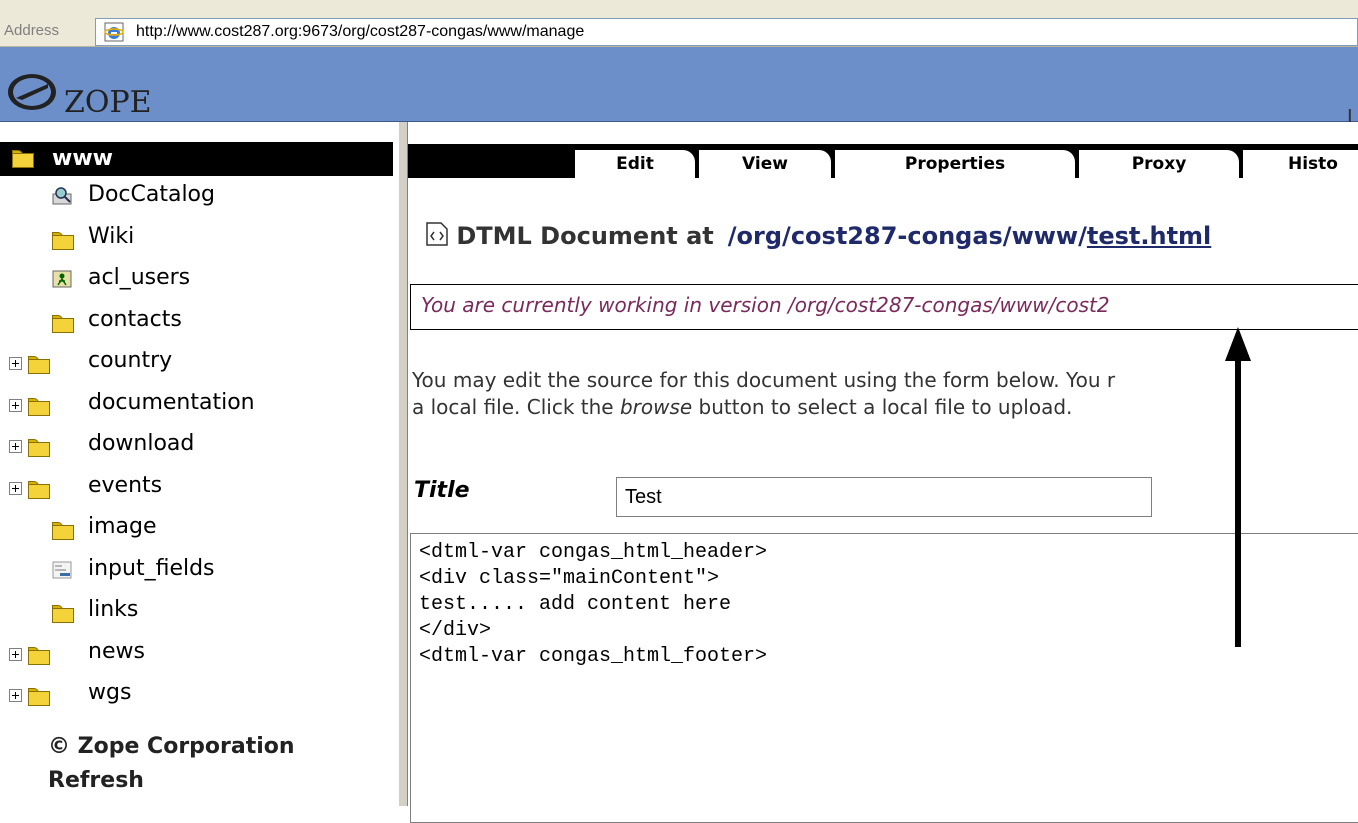  I want to click on frame-splitter, so click(403, 464).